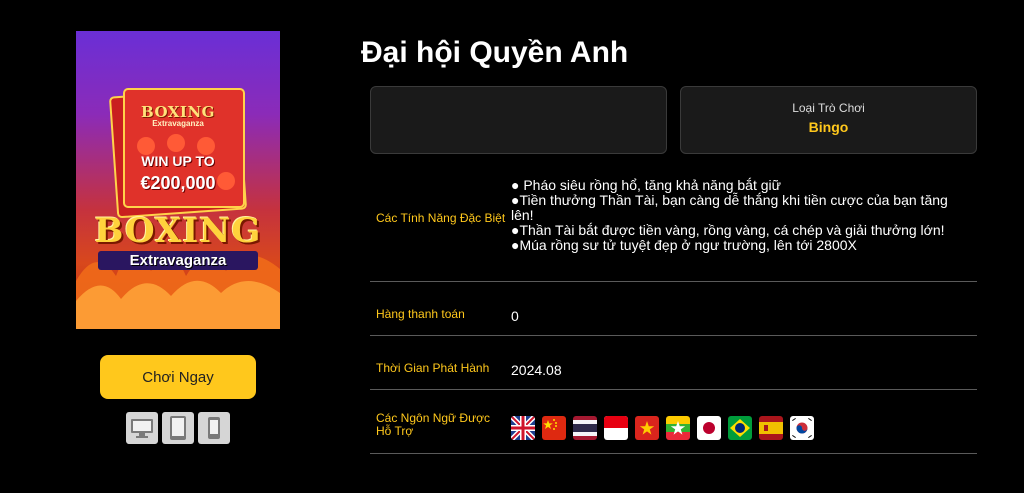 The height and width of the screenshot is (493, 1024). I want to click on features-label: Các Tính Năng Đặc Biệt, so click(441, 218).